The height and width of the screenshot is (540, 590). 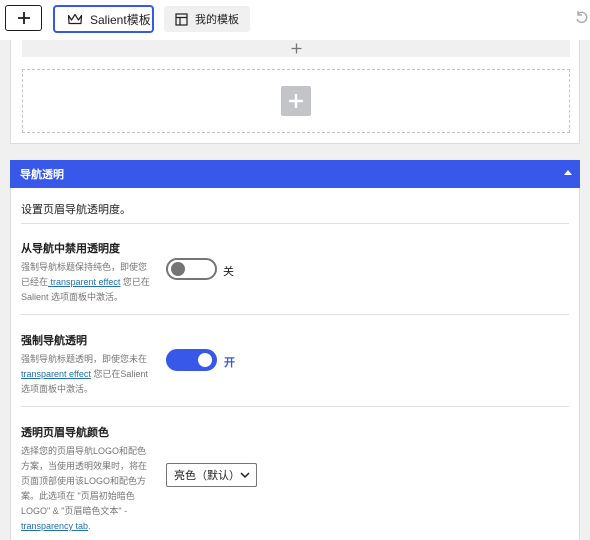 I want to click on layout-icon, so click(x=181, y=19).